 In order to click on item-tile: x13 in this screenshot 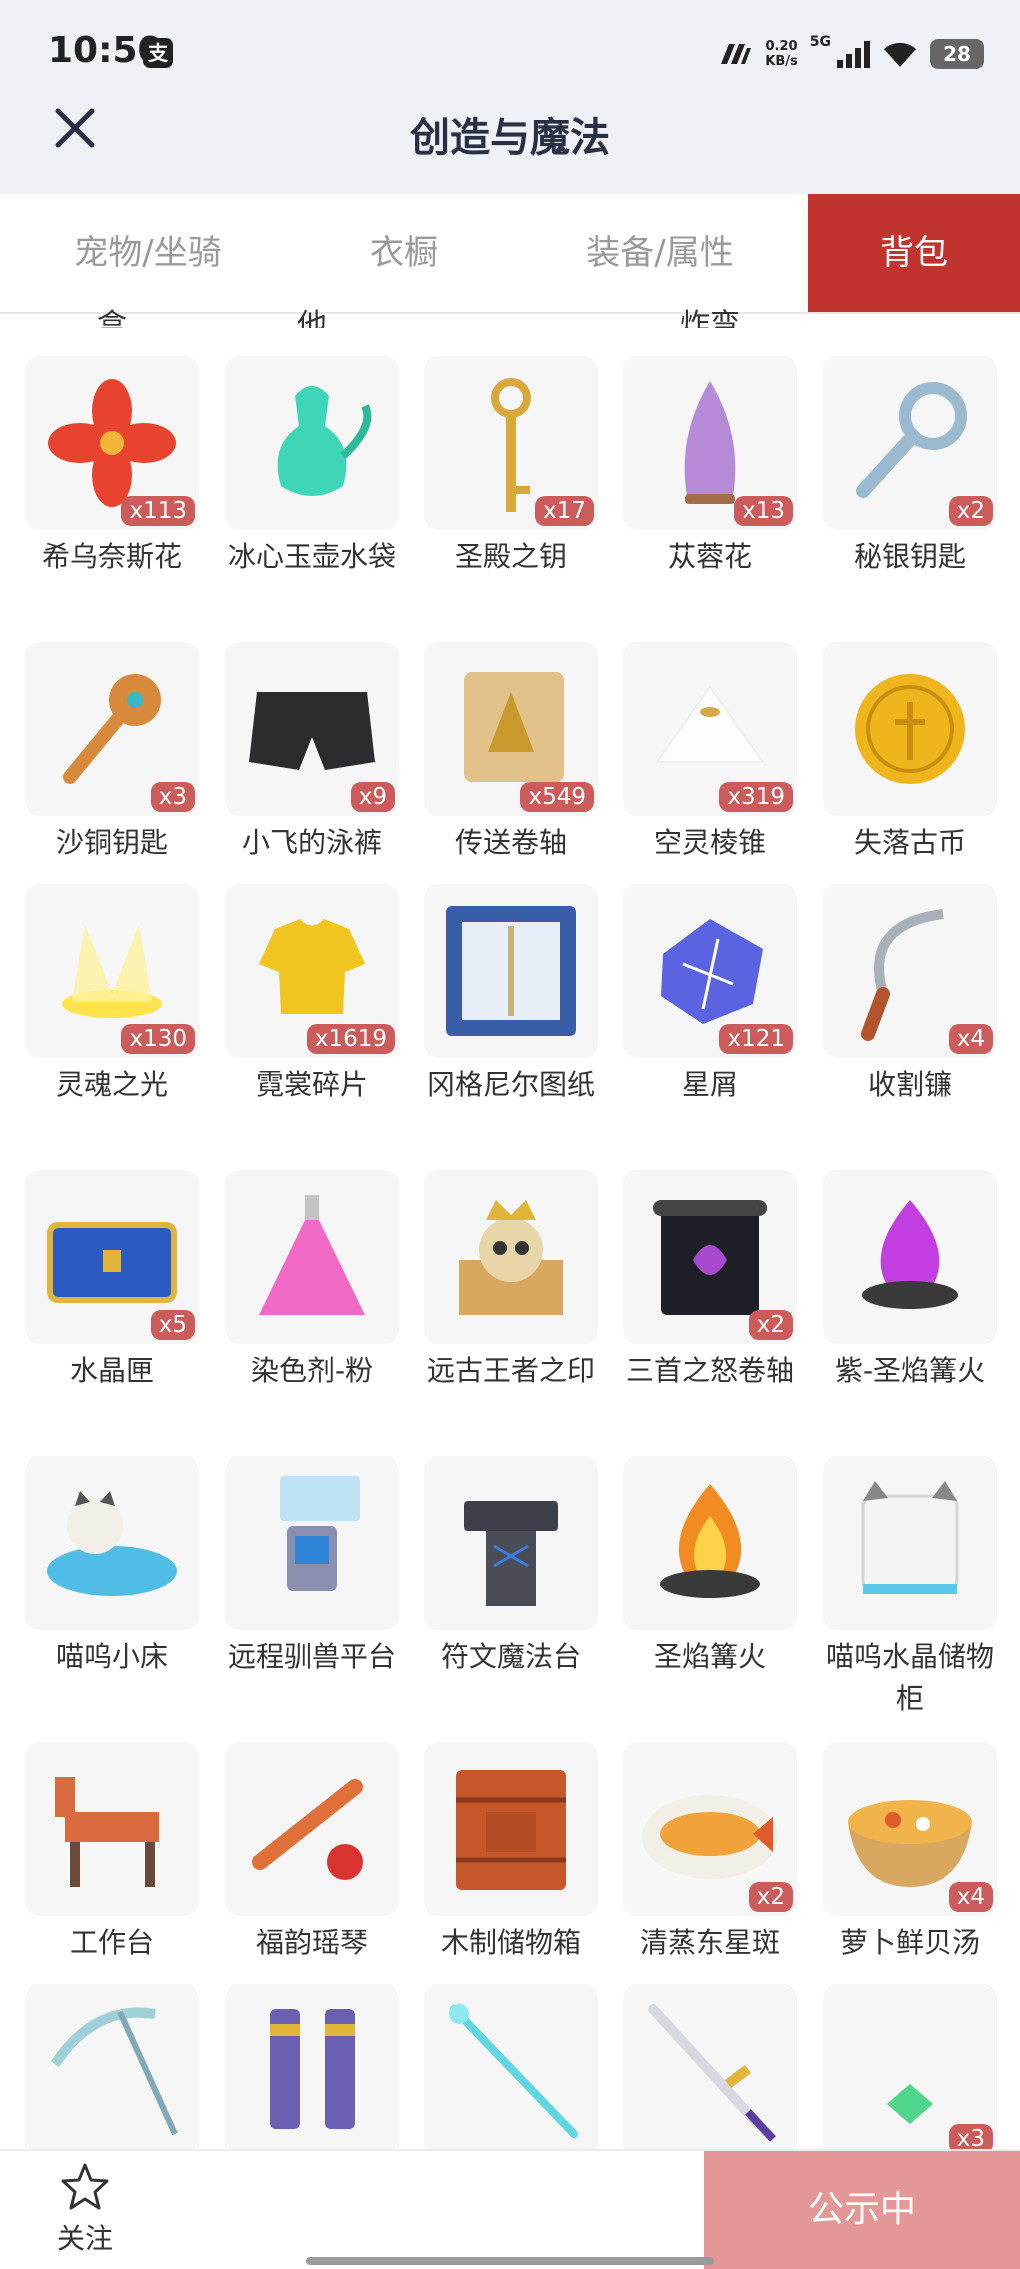, I will do `click(710, 443)`.